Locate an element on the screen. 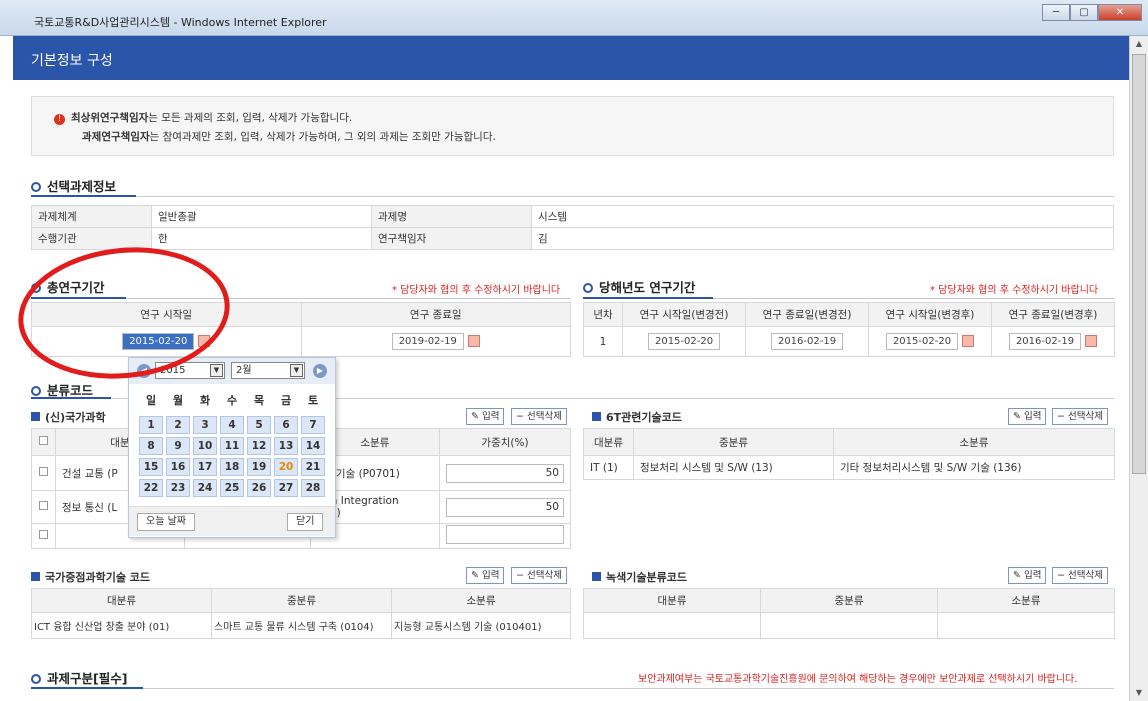 This screenshot has width=1148, height=701. chevron-down-icon: ▼ is located at coordinates (216, 370).